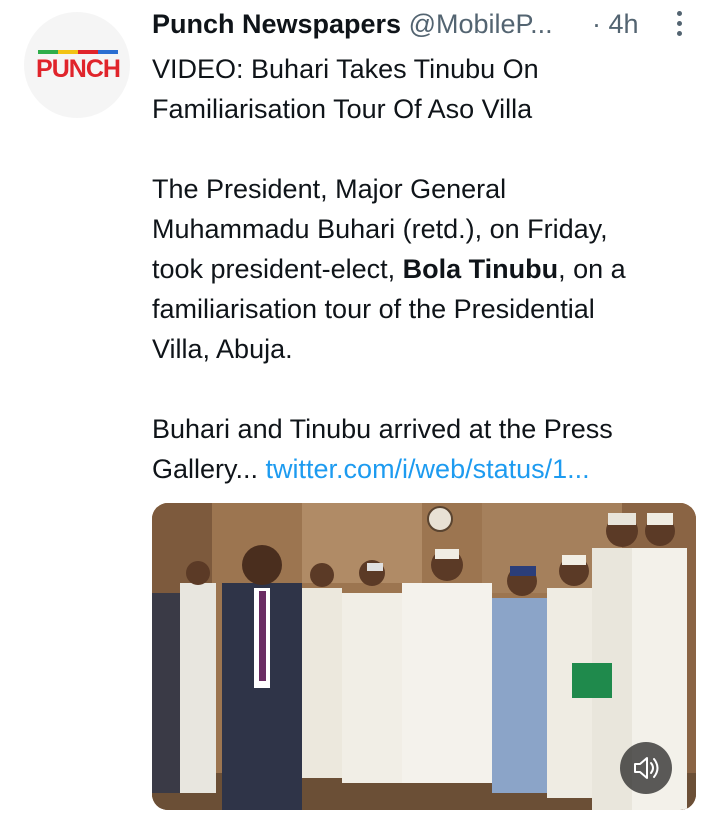 This screenshot has height=819, width=719. What do you see at coordinates (646, 768) in the screenshot?
I see `speaker-volume-icon` at bounding box center [646, 768].